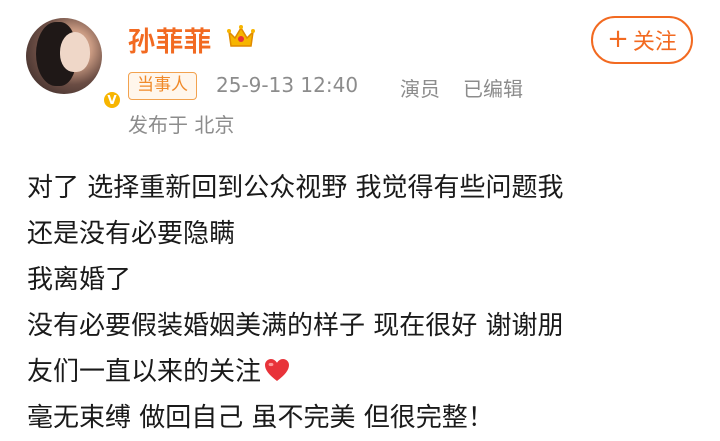 This screenshot has width=720, height=441. What do you see at coordinates (112, 100) in the screenshot?
I see `v-badge-icon: V` at bounding box center [112, 100].